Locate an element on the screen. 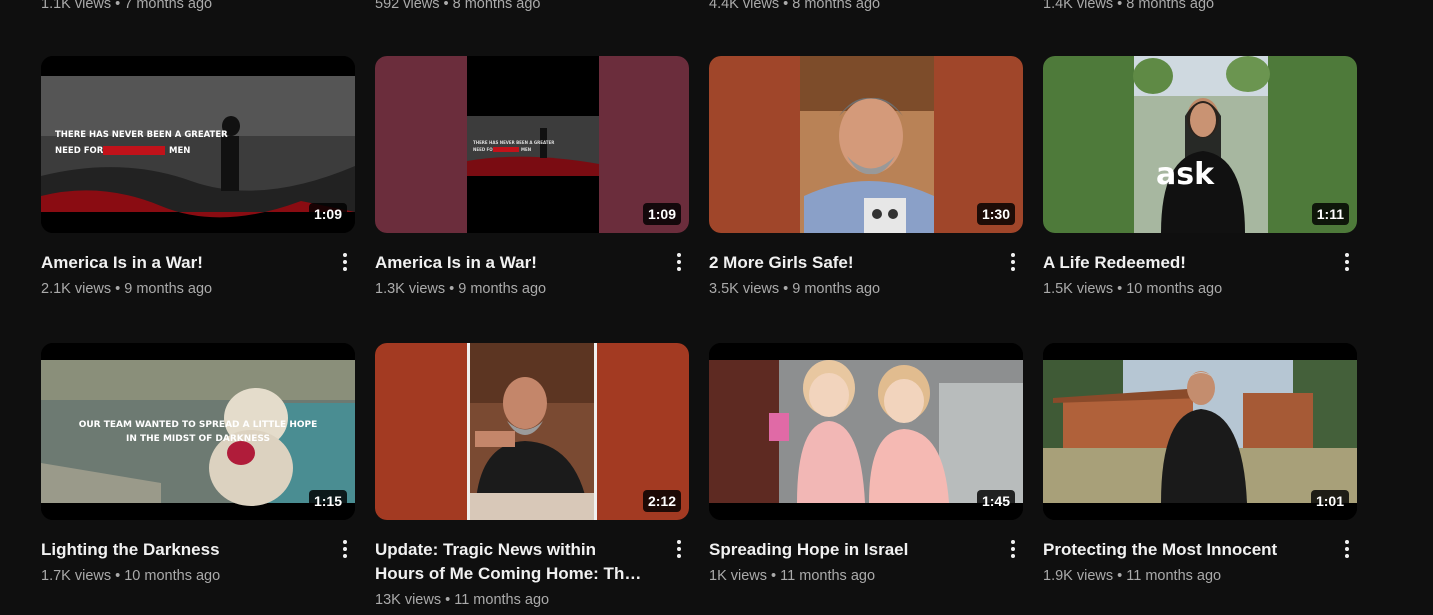 The height and width of the screenshot is (615, 1433). video-title: A Life Redeemed! is located at coordinates (1178, 263).